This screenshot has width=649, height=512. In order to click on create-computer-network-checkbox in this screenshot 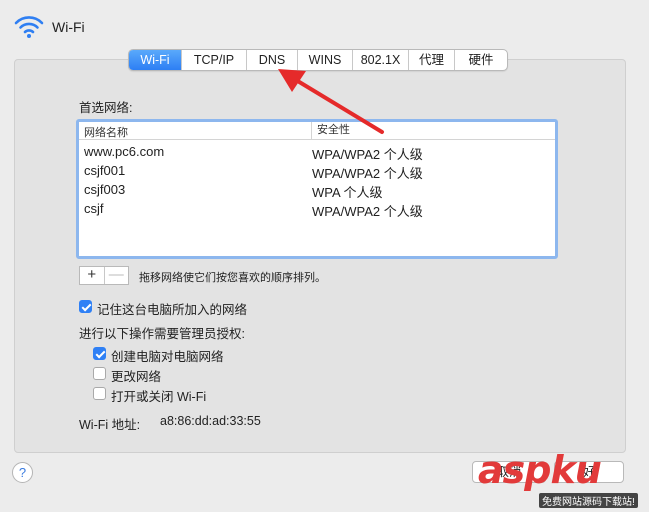, I will do `click(99, 353)`.